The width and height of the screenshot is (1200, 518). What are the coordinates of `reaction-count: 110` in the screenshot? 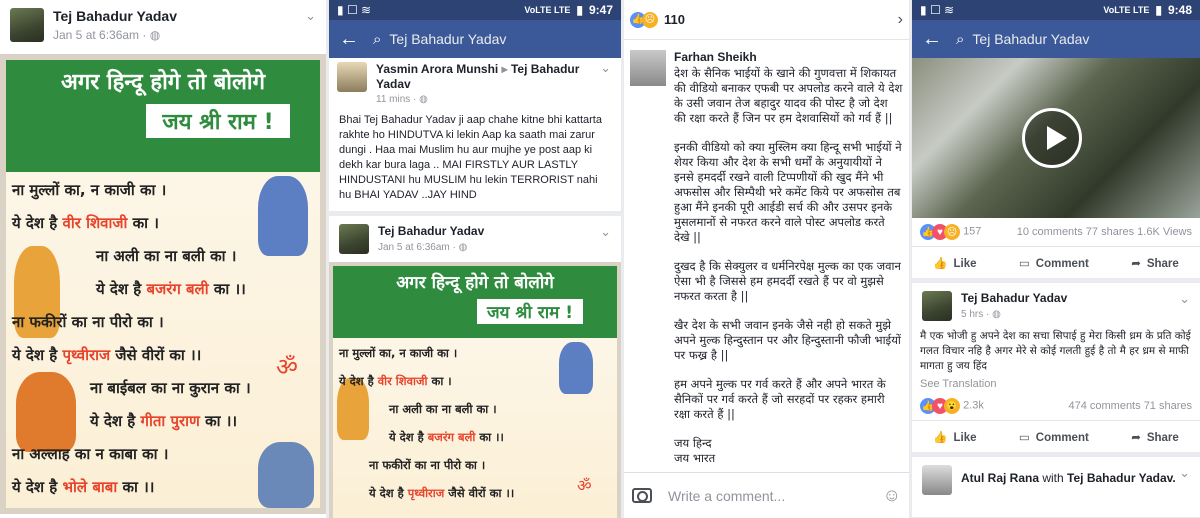 It's located at (674, 19).